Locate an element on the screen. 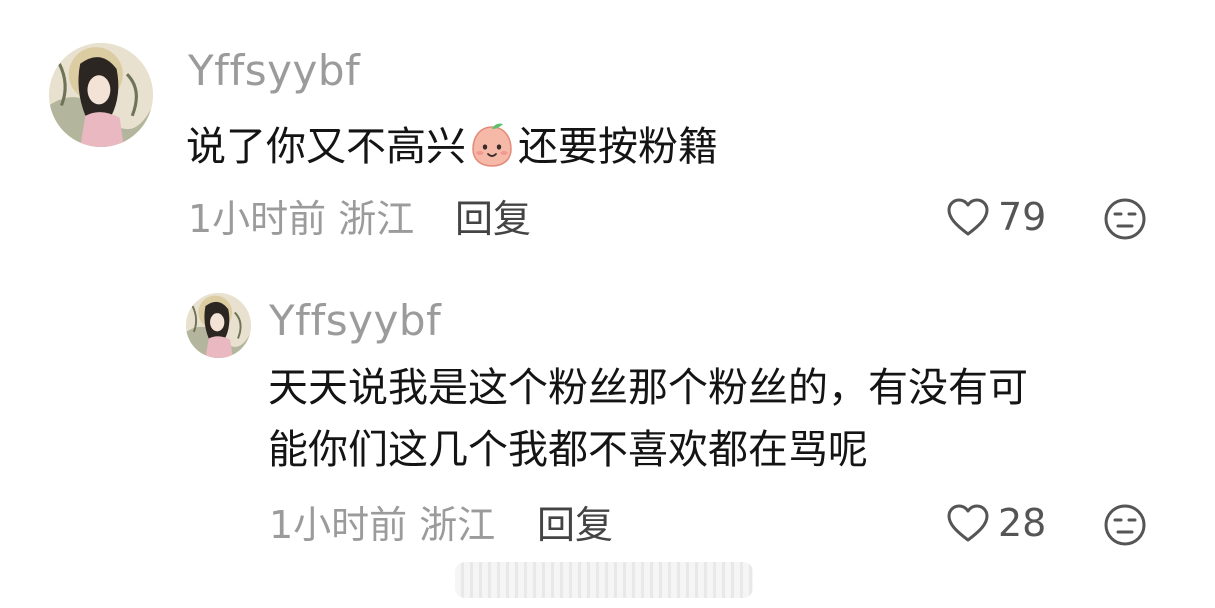 The image size is (1215, 608). comment-meta: 1小时前 浙江 is located at coordinates (301, 219).